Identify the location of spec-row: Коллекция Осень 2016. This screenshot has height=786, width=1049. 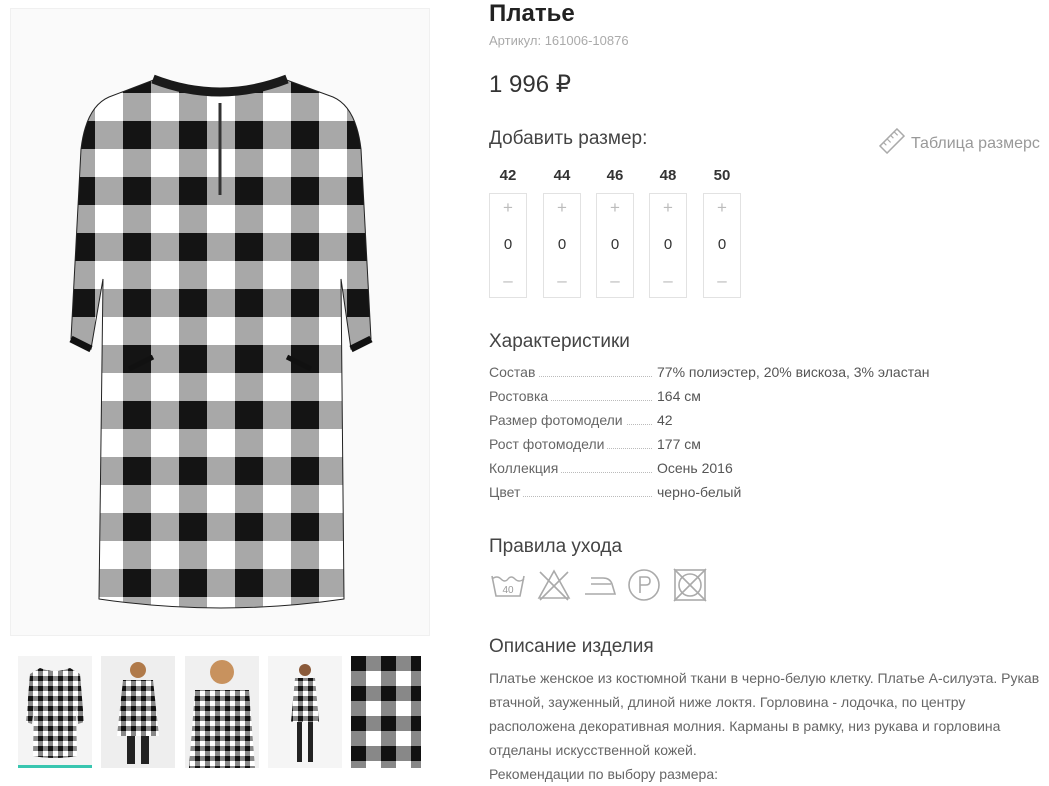
(719, 470).